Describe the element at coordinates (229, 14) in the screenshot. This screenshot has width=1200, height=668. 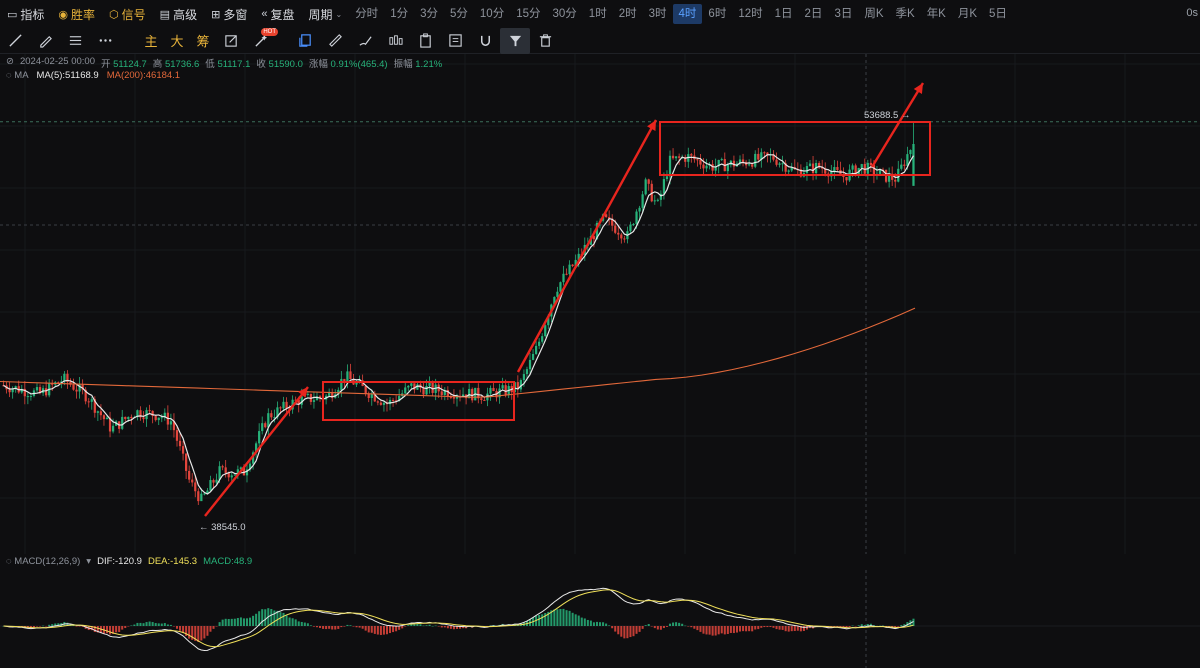
I see `toolbar-multiwindow: ⊞ 多窗` at that location.